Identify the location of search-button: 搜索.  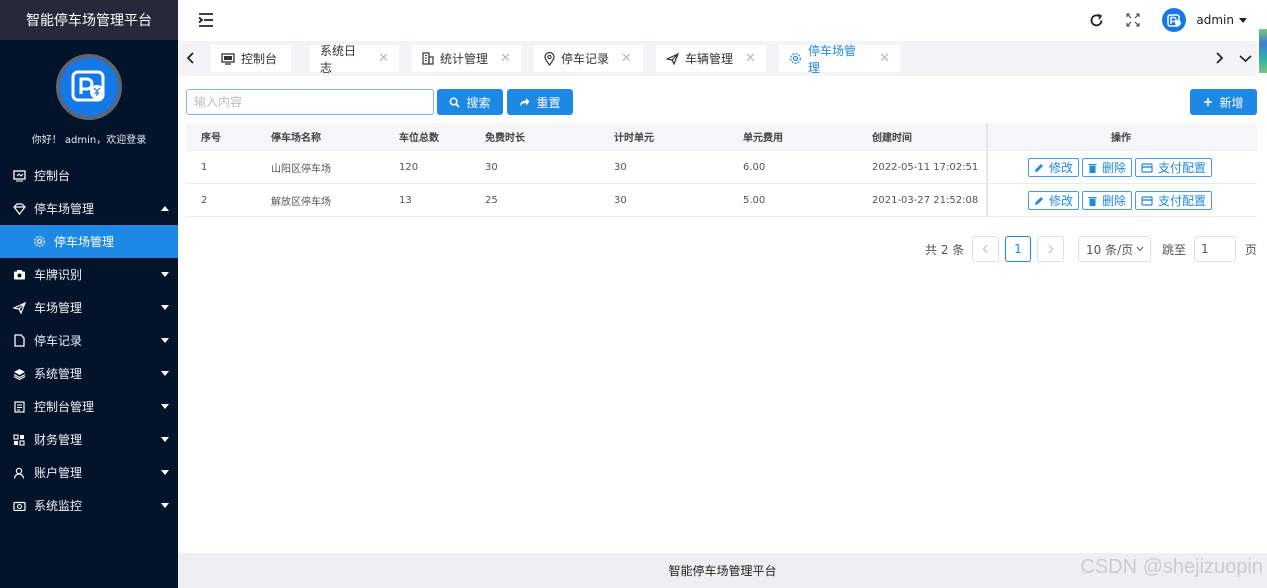
(470, 102).